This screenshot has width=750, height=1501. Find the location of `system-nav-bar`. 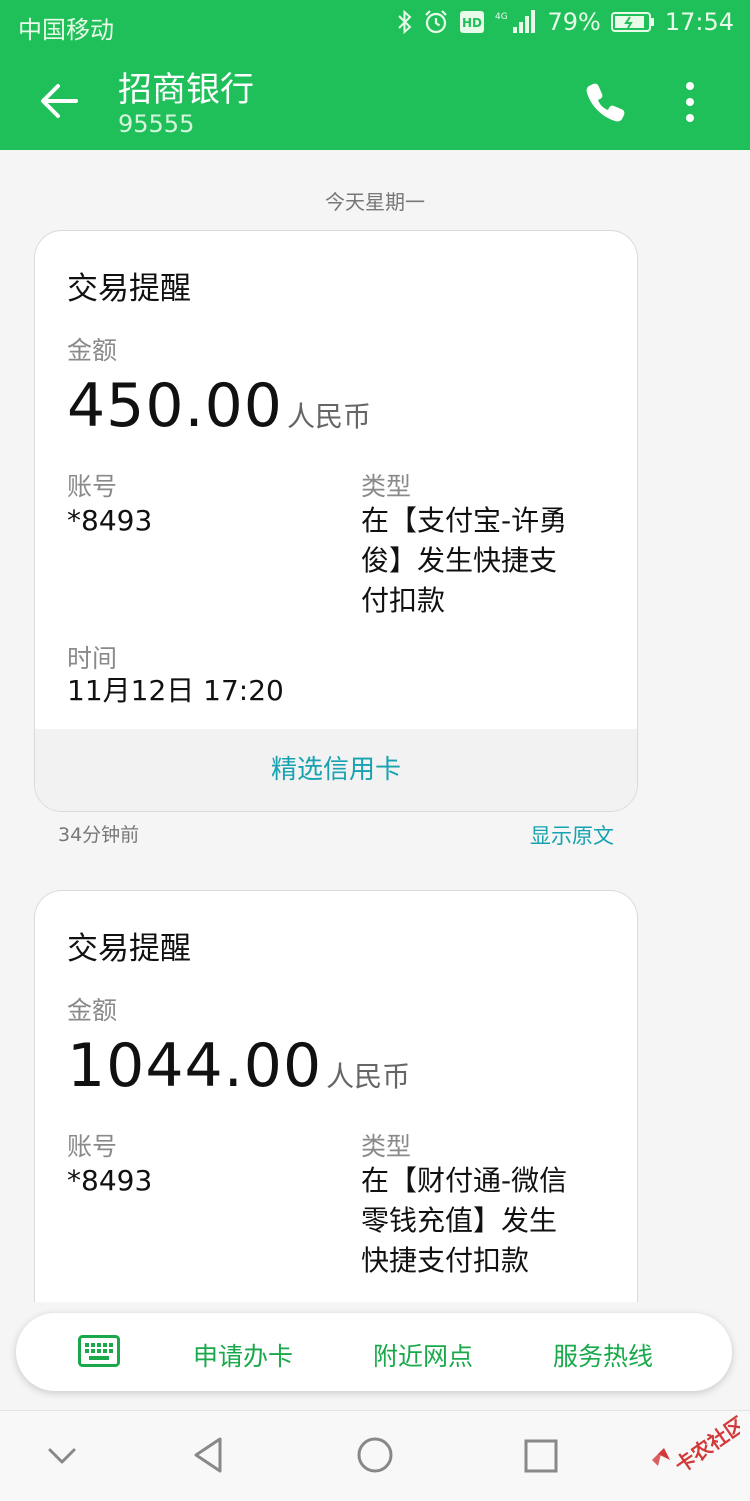

system-nav-bar is located at coordinates (375, 1455).